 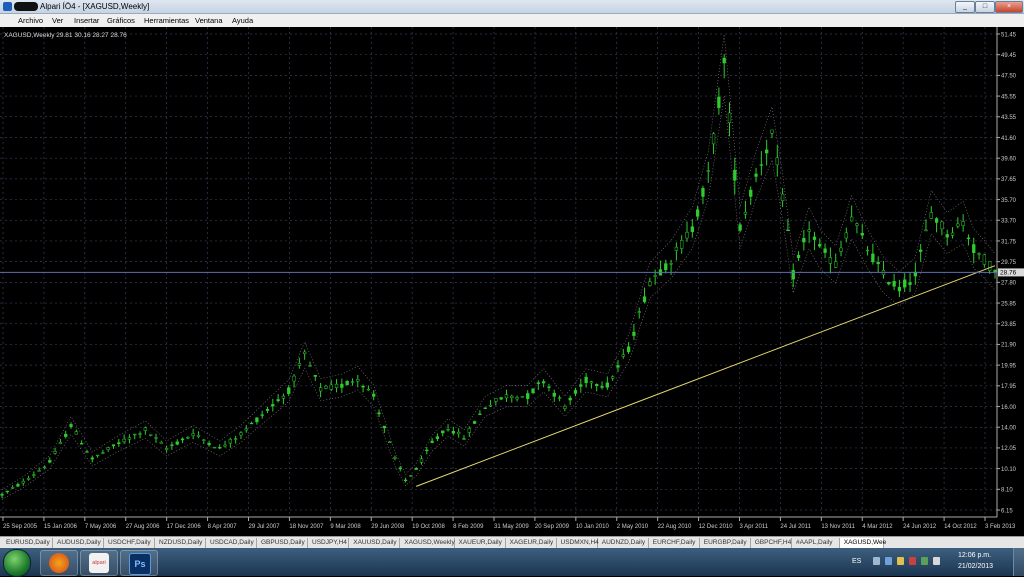 What do you see at coordinates (57, 20) in the screenshot?
I see `menu-ver: Ver` at bounding box center [57, 20].